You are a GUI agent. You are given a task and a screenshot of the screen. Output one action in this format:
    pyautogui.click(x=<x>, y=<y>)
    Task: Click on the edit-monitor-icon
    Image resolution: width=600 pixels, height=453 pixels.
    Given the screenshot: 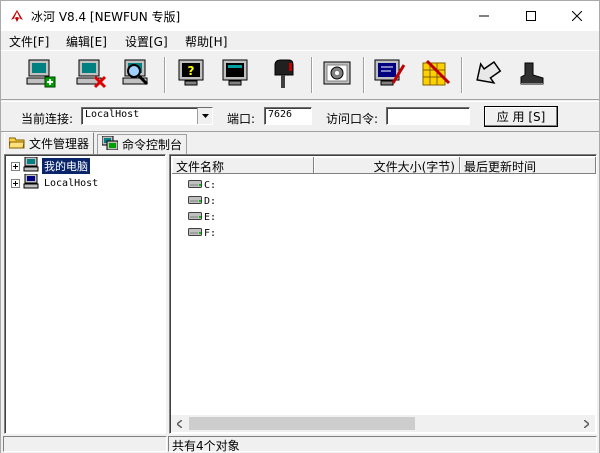 What is the action you would take?
    pyautogui.click(x=389, y=75)
    